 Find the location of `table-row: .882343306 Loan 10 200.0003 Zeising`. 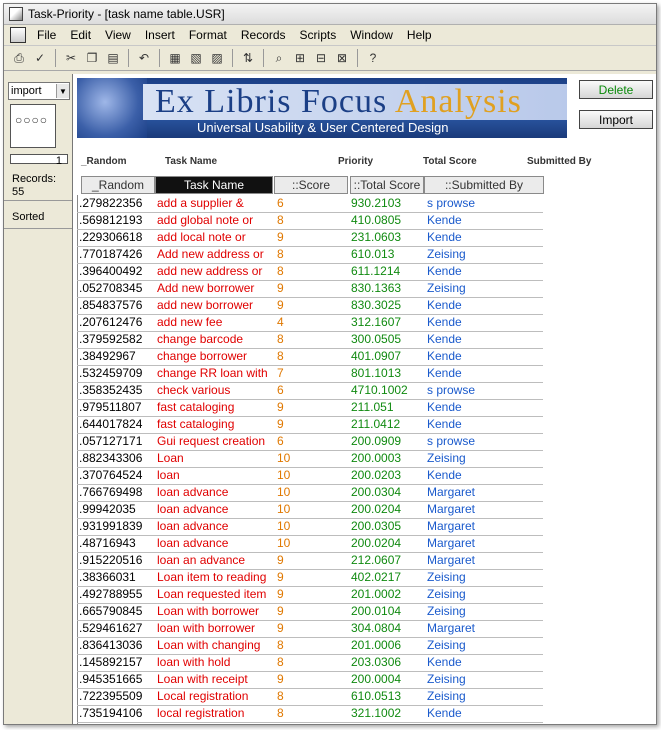

table-row: .882343306 Loan 10 200.0003 Zeising is located at coordinates (310, 459).